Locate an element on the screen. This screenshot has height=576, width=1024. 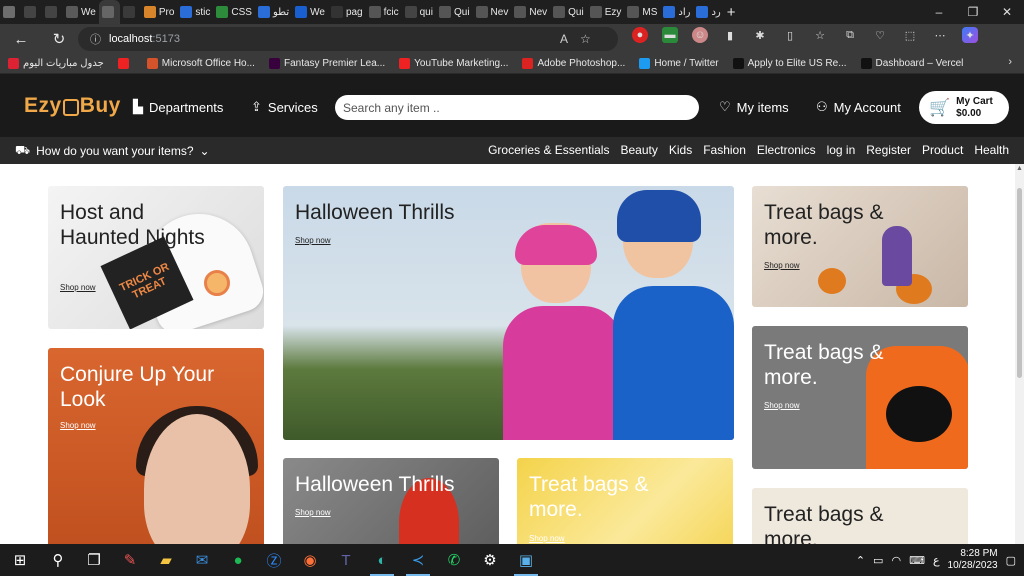
category-link: Electronics is located at coordinates (786, 150).